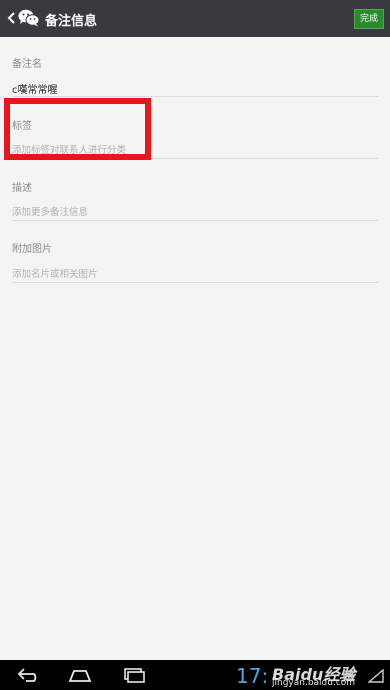 Image resolution: width=390 pixels, height=690 pixels. I want to click on wifi-icon, so click(376, 676).